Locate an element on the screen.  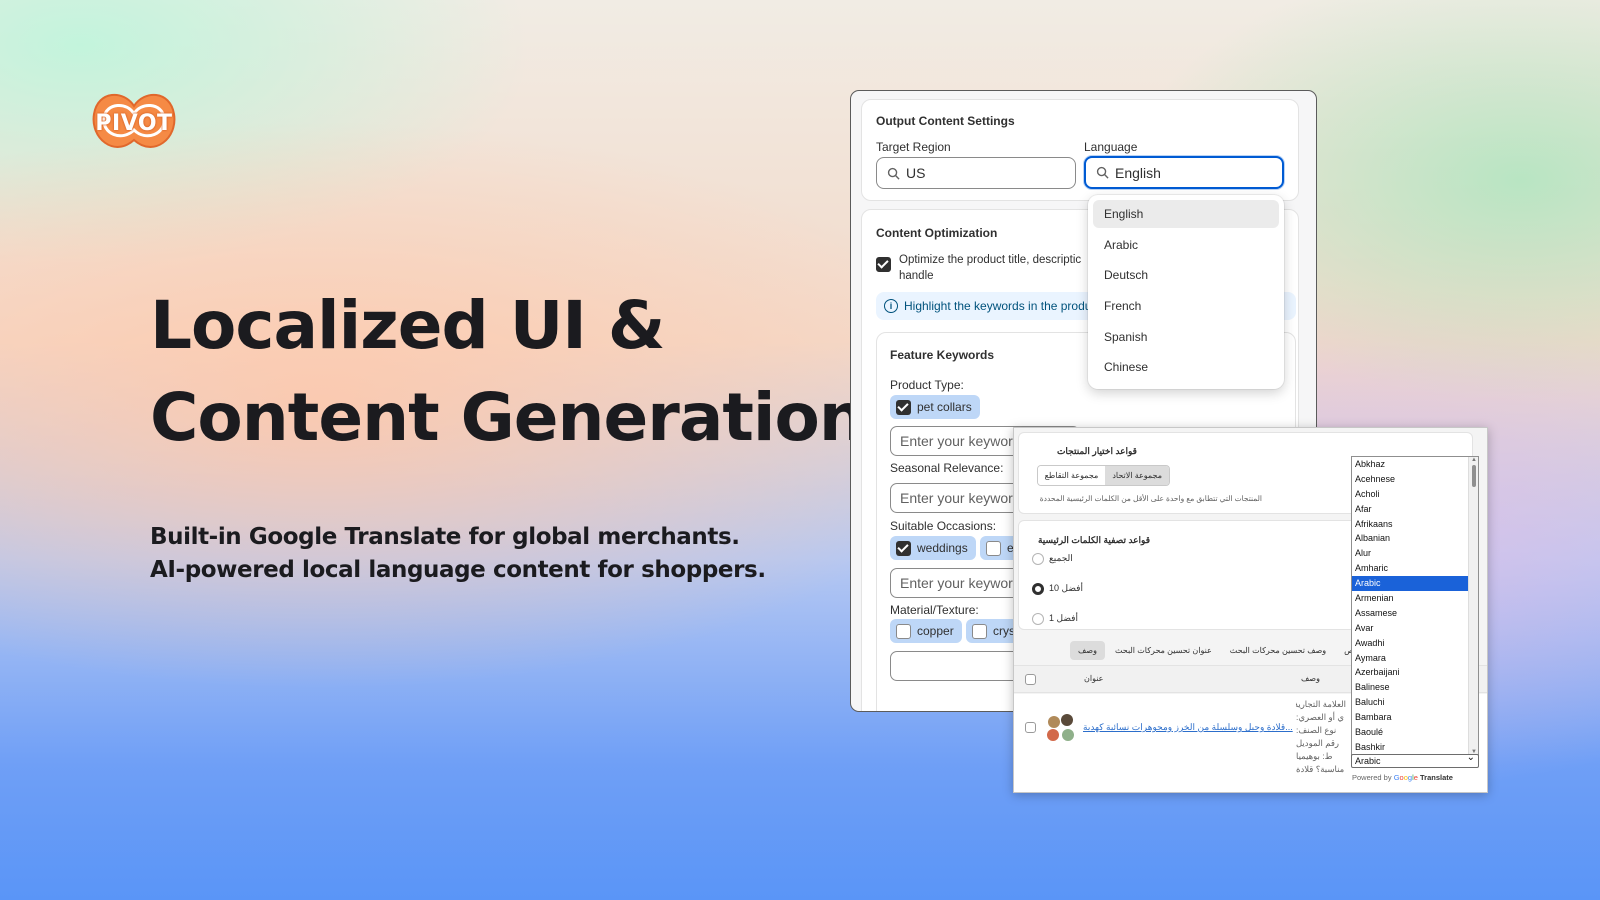
scroll-up-icon: ▲ is located at coordinates (1474, 460).